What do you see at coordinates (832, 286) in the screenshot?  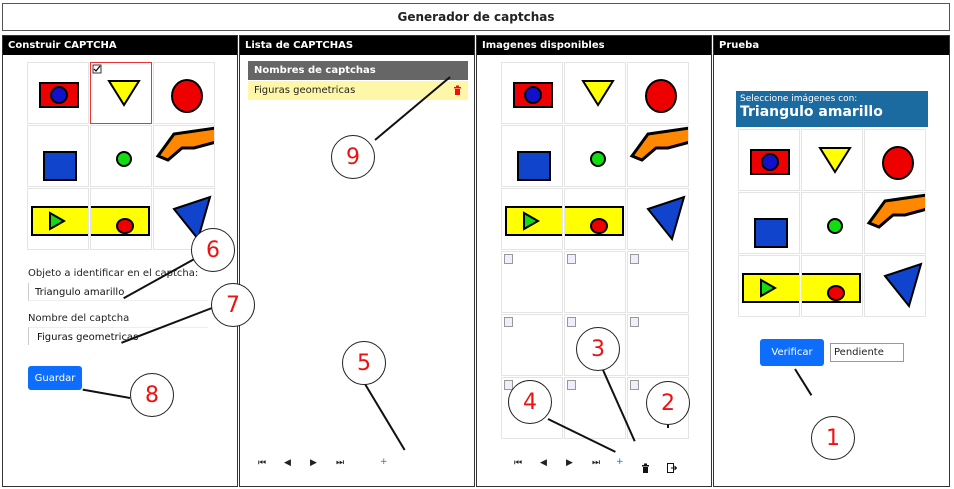 I see `test-image-yellow-bar-right` at bounding box center [832, 286].